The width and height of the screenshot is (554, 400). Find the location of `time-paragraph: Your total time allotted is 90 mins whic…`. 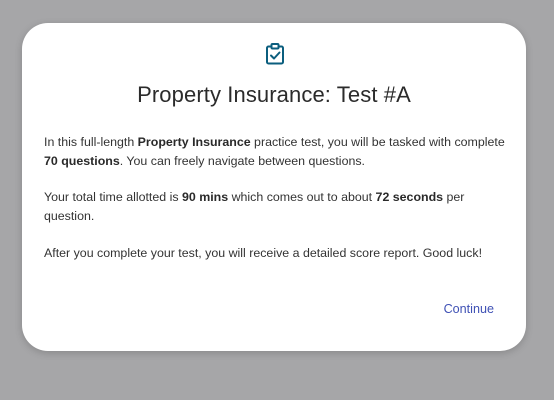

time-paragraph: Your total time allotted is 90 mins whic… is located at coordinates (276, 207).